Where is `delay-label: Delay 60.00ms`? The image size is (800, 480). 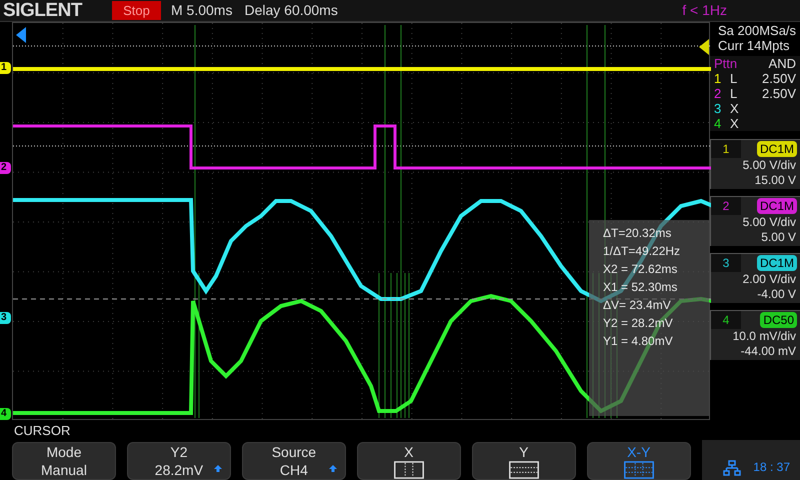
delay-label: Delay 60.00ms is located at coordinates (291, 10).